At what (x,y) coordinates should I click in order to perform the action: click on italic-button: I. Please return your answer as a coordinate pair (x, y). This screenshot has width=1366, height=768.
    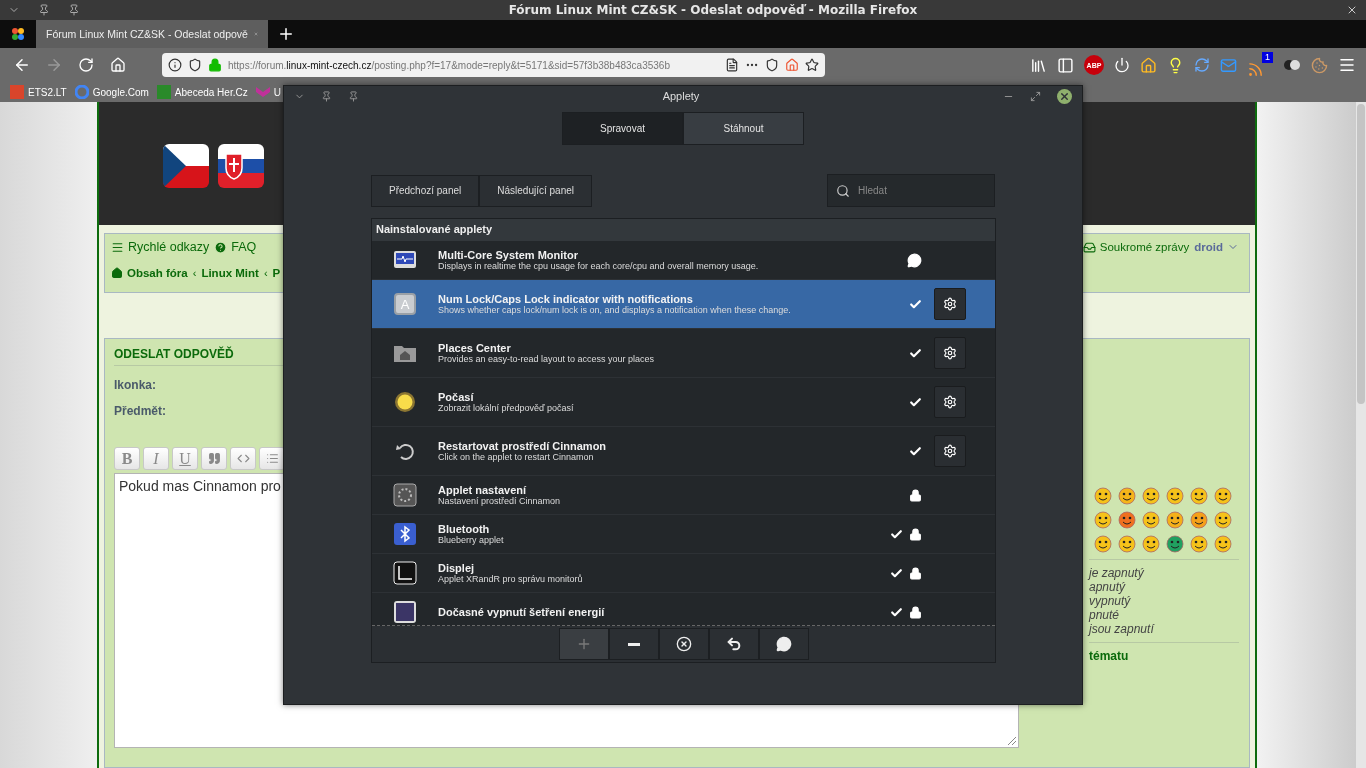
    Looking at the image, I should click on (156, 458).